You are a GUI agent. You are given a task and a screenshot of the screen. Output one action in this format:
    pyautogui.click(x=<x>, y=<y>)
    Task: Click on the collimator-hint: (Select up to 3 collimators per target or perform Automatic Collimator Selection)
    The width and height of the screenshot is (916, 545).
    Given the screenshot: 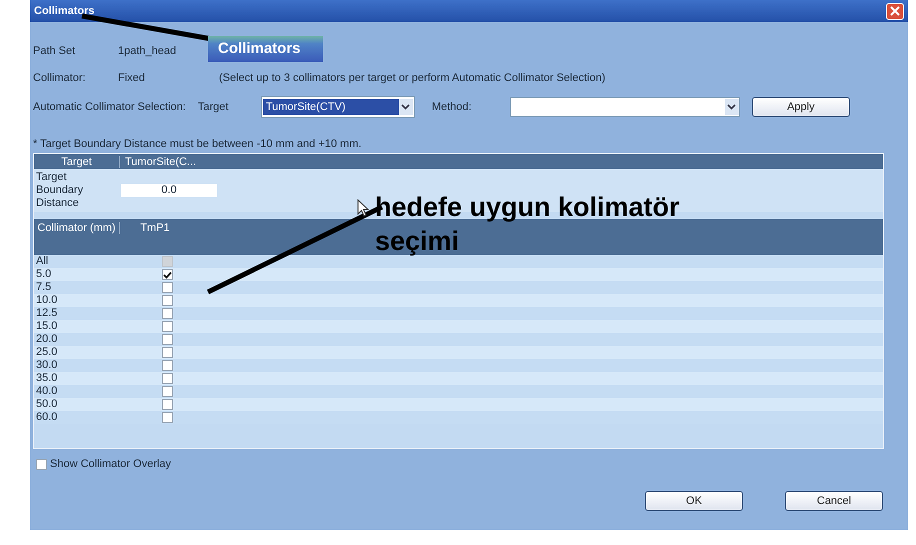 What is the action you would take?
    pyautogui.click(x=412, y=78)
    